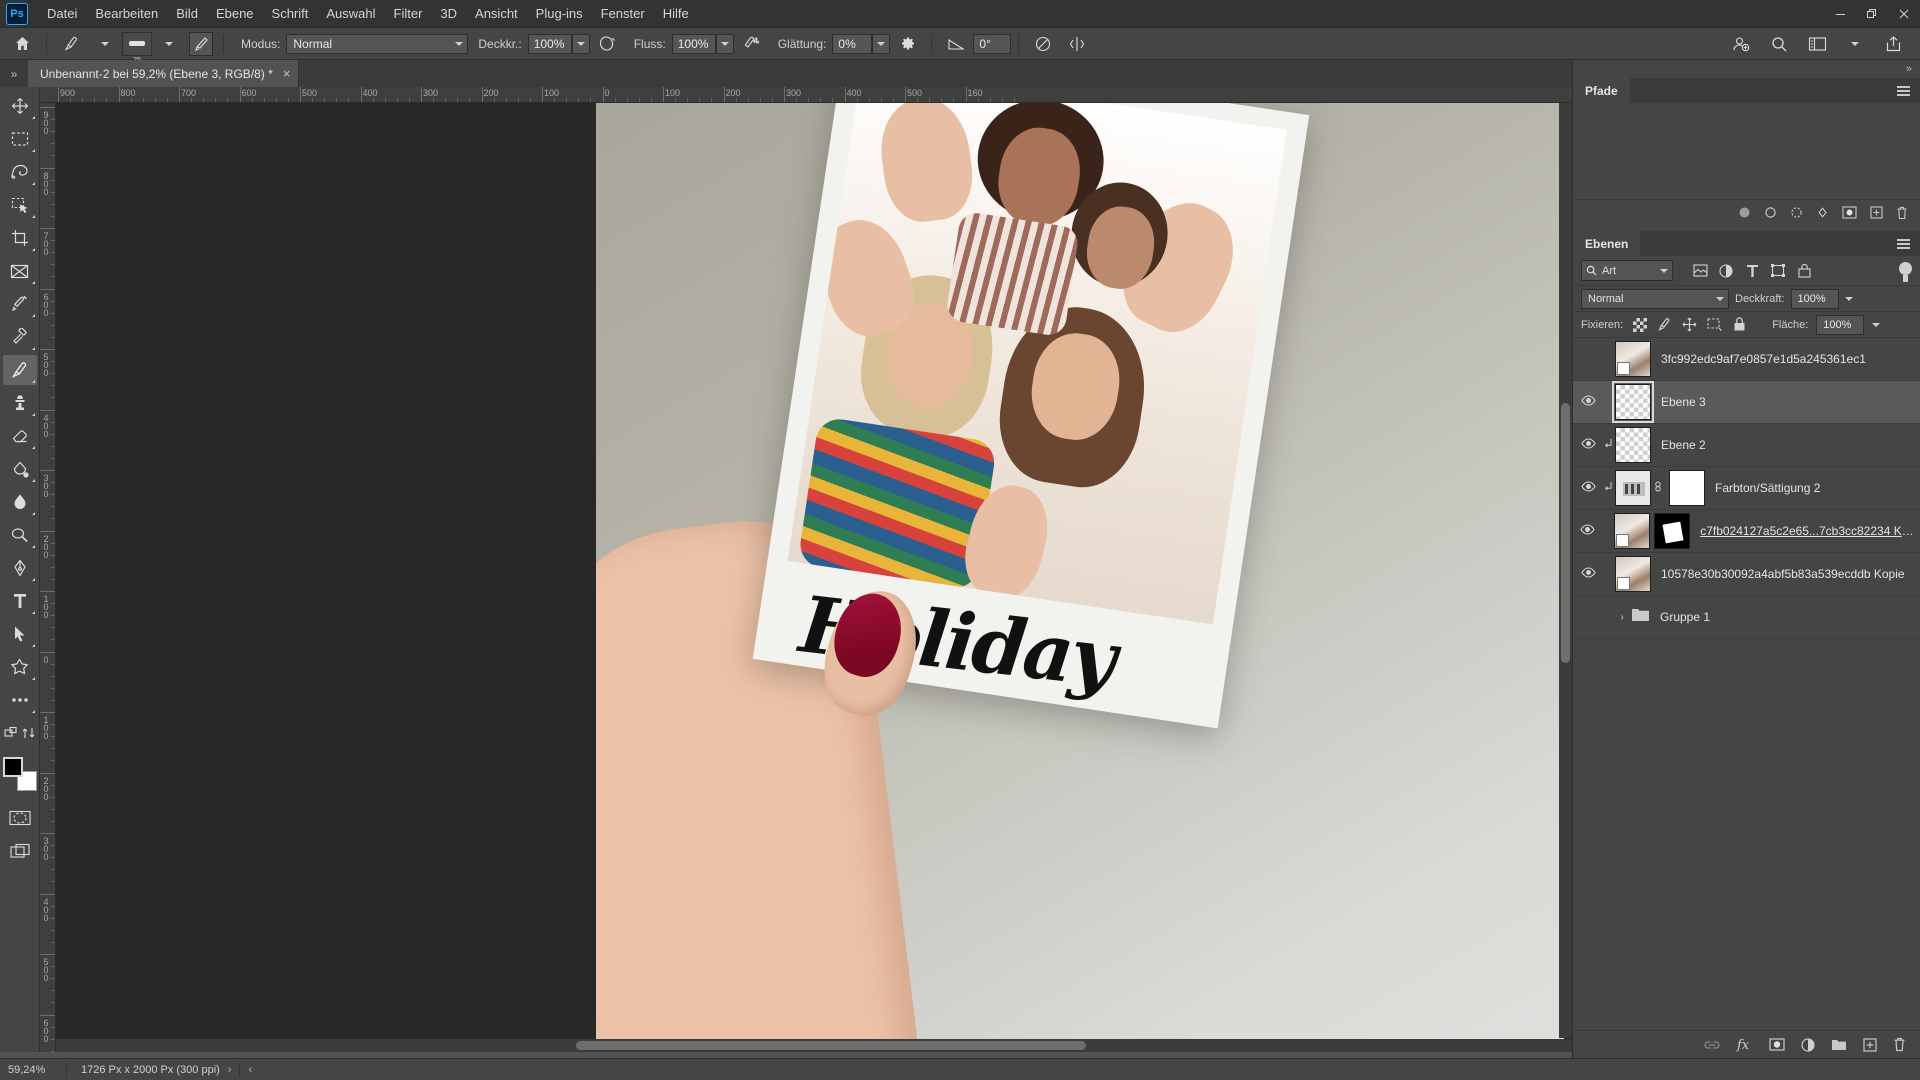  Describe the element at coordinates (20, 700) in the screenshot. I see `more-tools` at that location.